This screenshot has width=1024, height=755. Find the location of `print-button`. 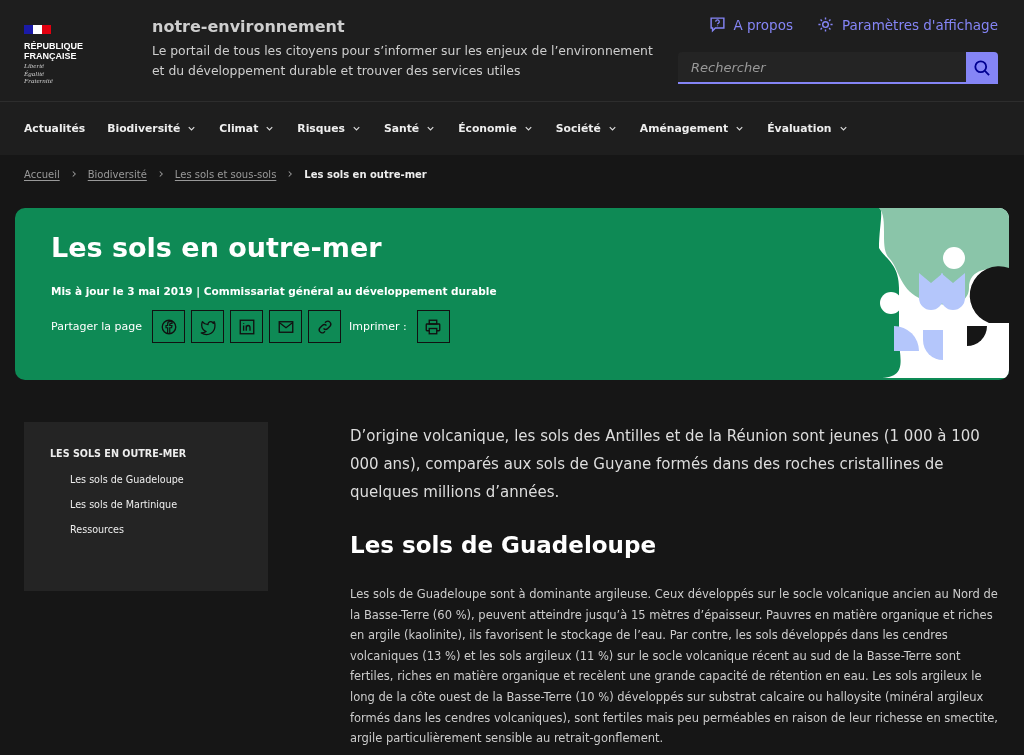

print-button is located at coordinates (433, 326).